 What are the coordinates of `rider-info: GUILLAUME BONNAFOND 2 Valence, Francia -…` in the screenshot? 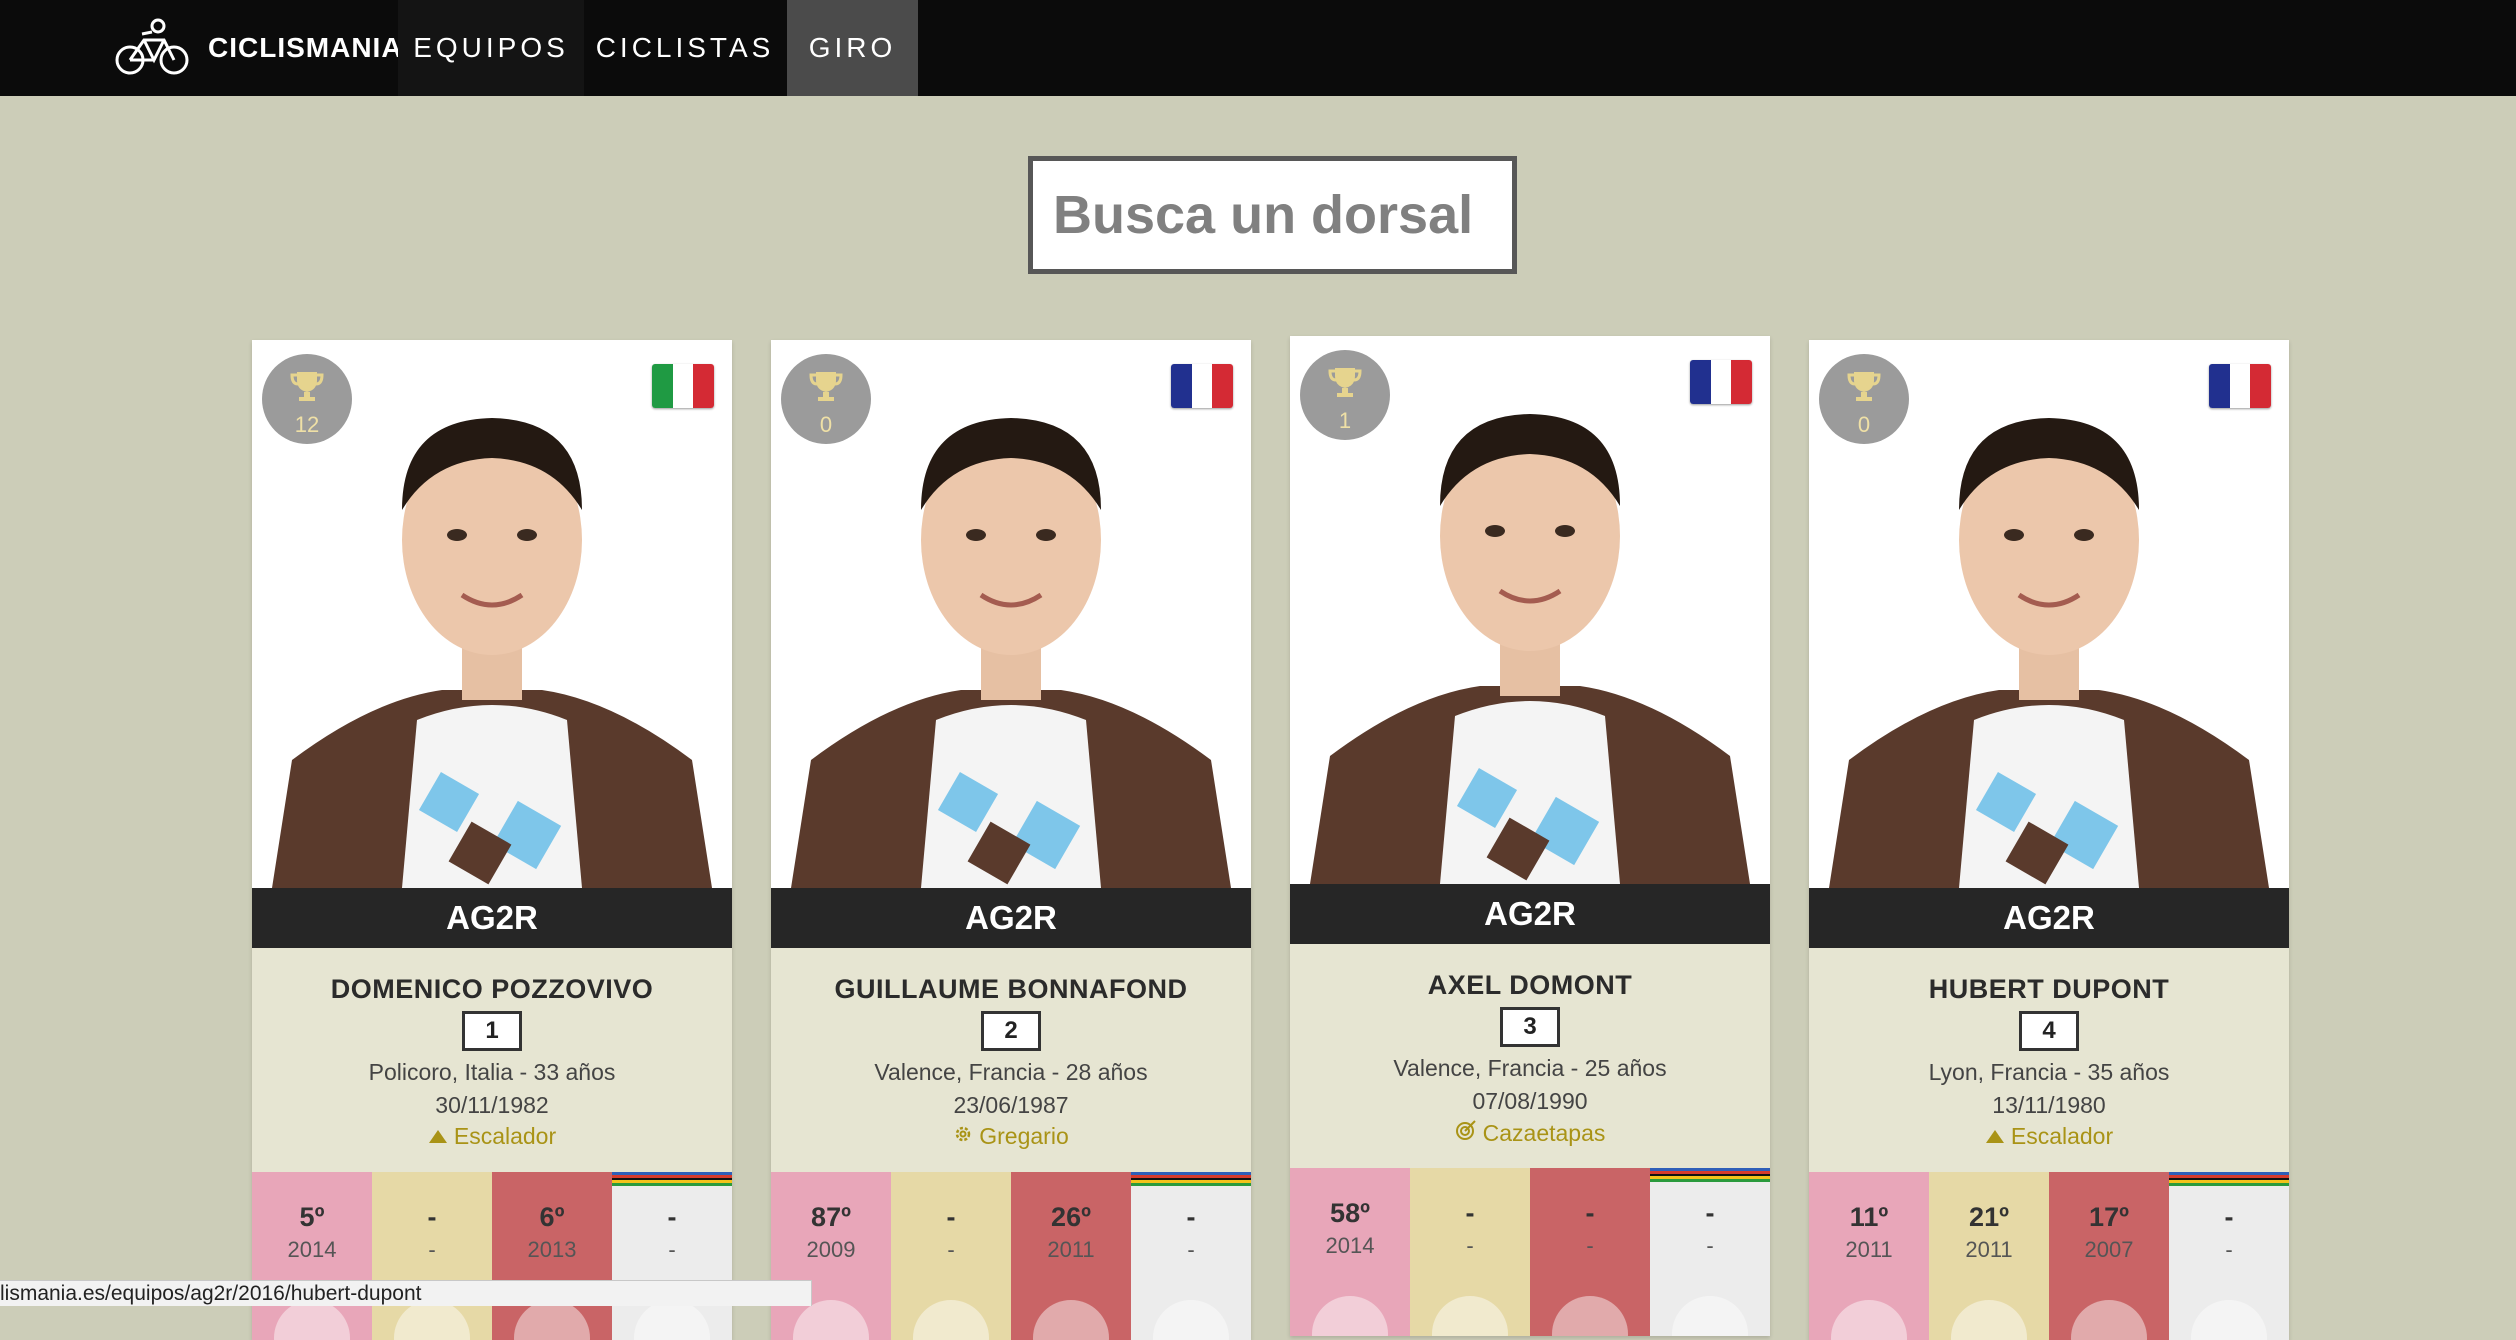 It's located at (1011, 1060).